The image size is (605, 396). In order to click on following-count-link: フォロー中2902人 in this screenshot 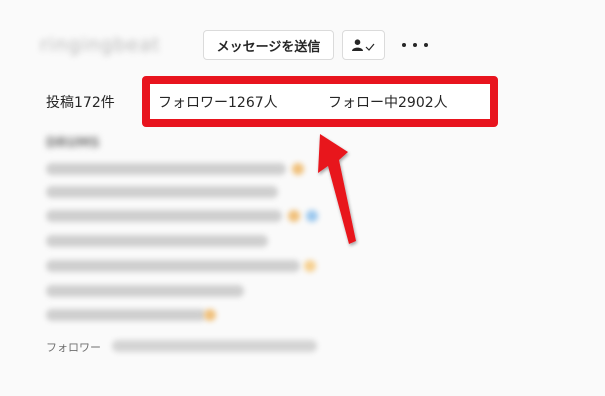, I will do `click(388, 102)`.